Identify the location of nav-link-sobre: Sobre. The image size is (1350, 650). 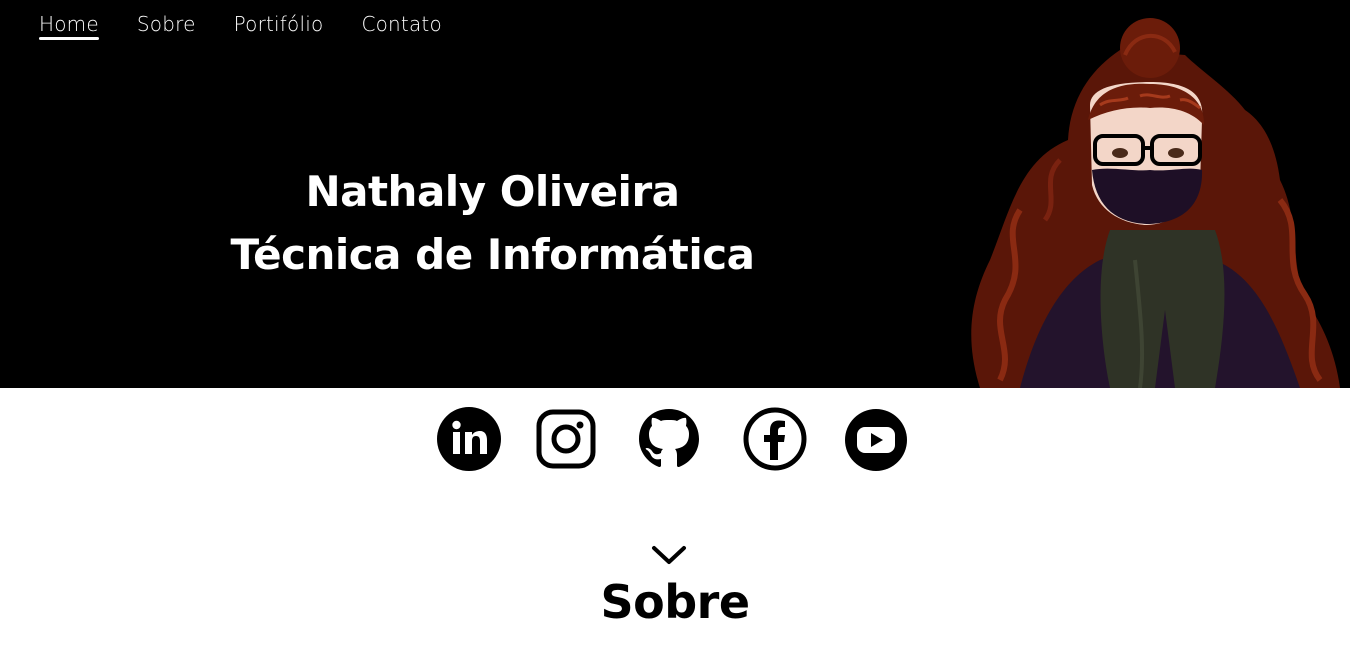
(166, 26).